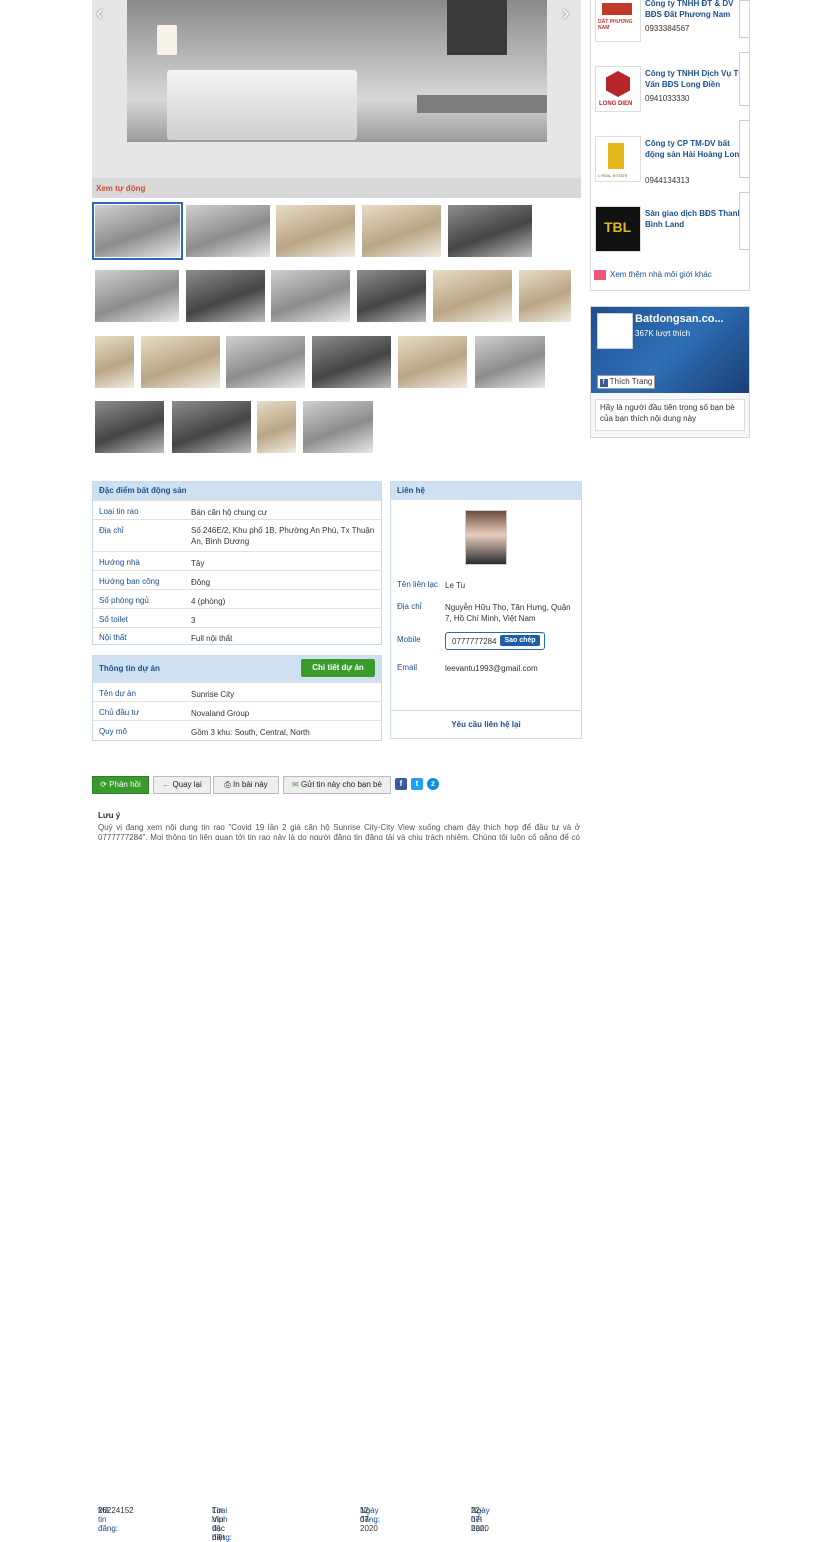  I want to click on print-label: In bài này, so click(250, 784).